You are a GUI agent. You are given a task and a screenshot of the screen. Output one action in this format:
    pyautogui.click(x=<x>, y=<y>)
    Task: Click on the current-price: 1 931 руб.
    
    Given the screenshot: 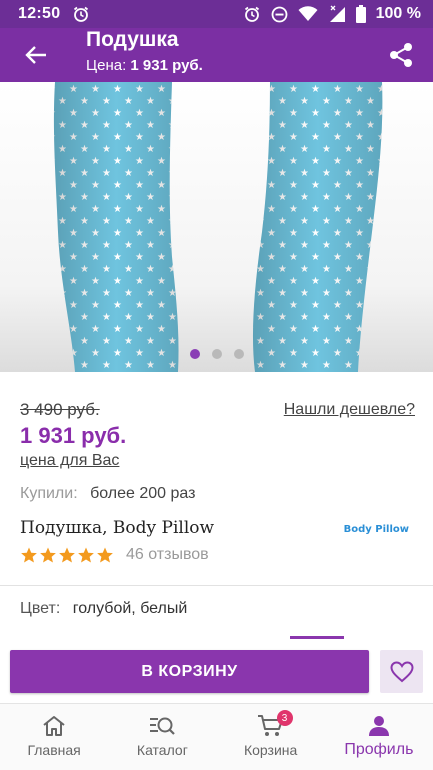 What is the action you would take?
    pyautogui.click(x=73, y=435)
    